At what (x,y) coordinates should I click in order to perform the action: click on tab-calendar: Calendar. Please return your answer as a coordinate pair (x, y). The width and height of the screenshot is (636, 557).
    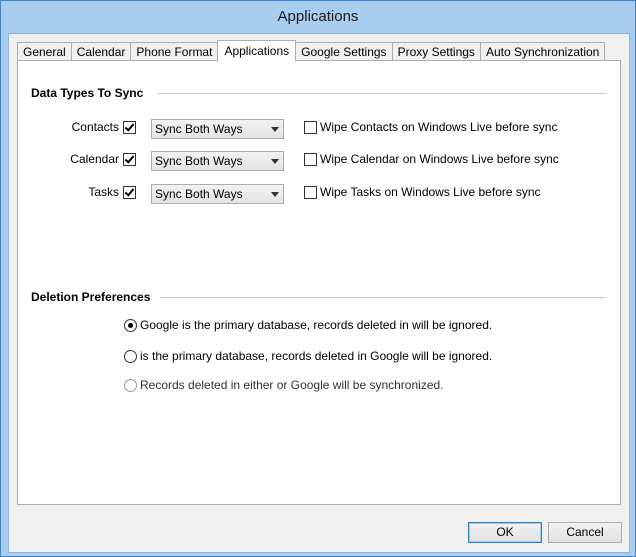
    Looking at the image, I should click on (101, 51).